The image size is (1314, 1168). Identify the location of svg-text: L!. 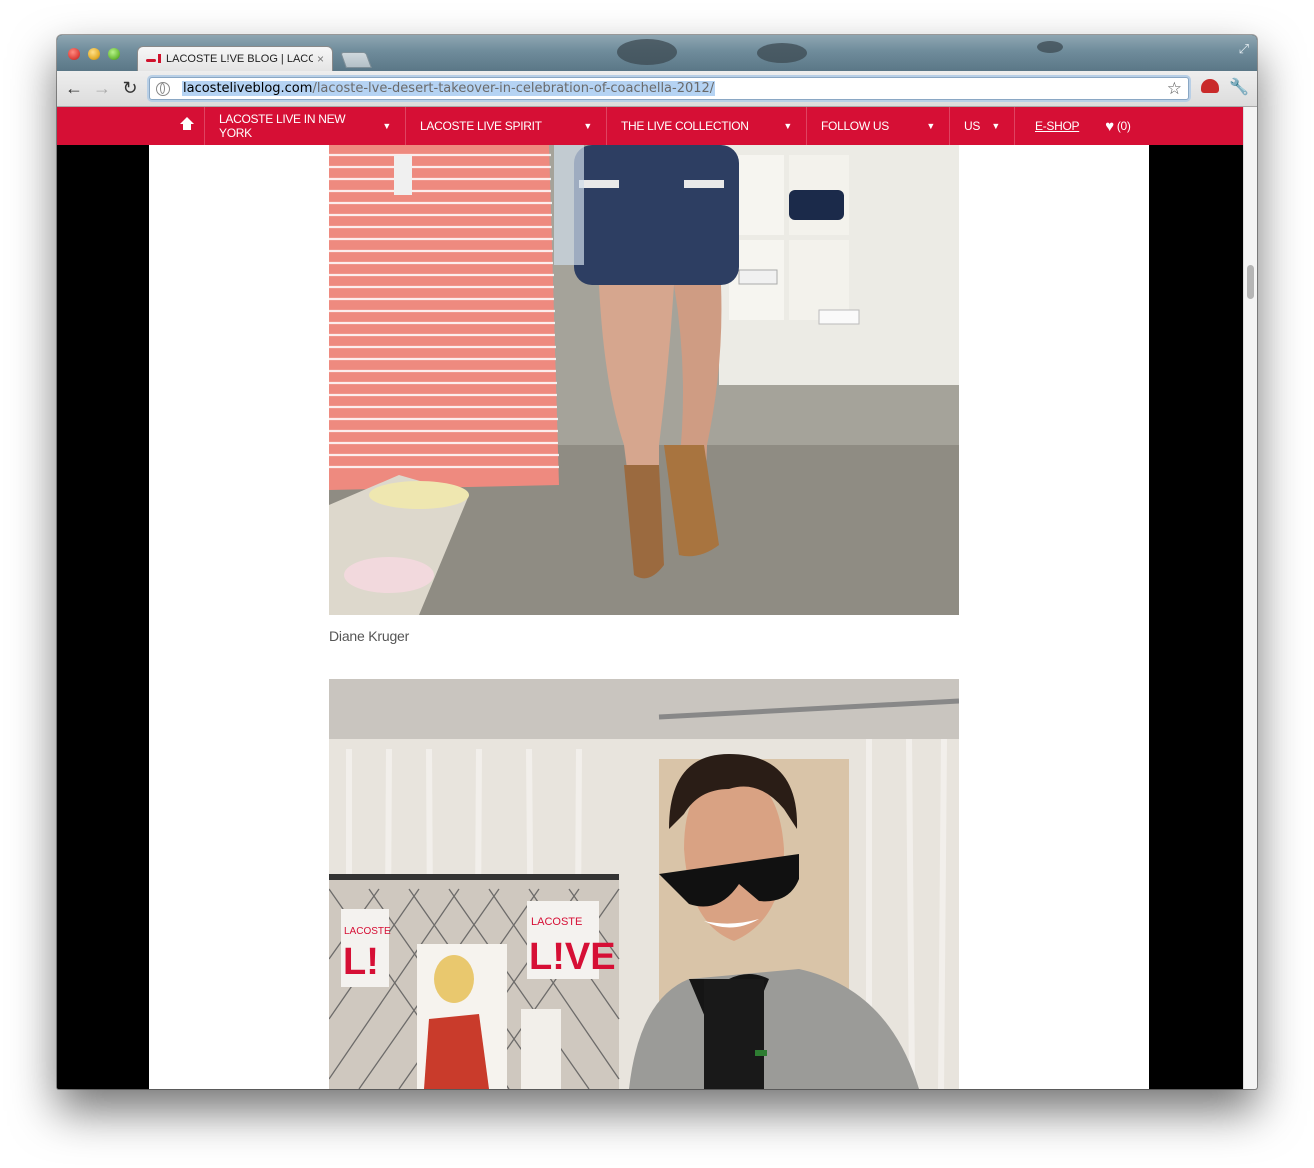
(361, 962).